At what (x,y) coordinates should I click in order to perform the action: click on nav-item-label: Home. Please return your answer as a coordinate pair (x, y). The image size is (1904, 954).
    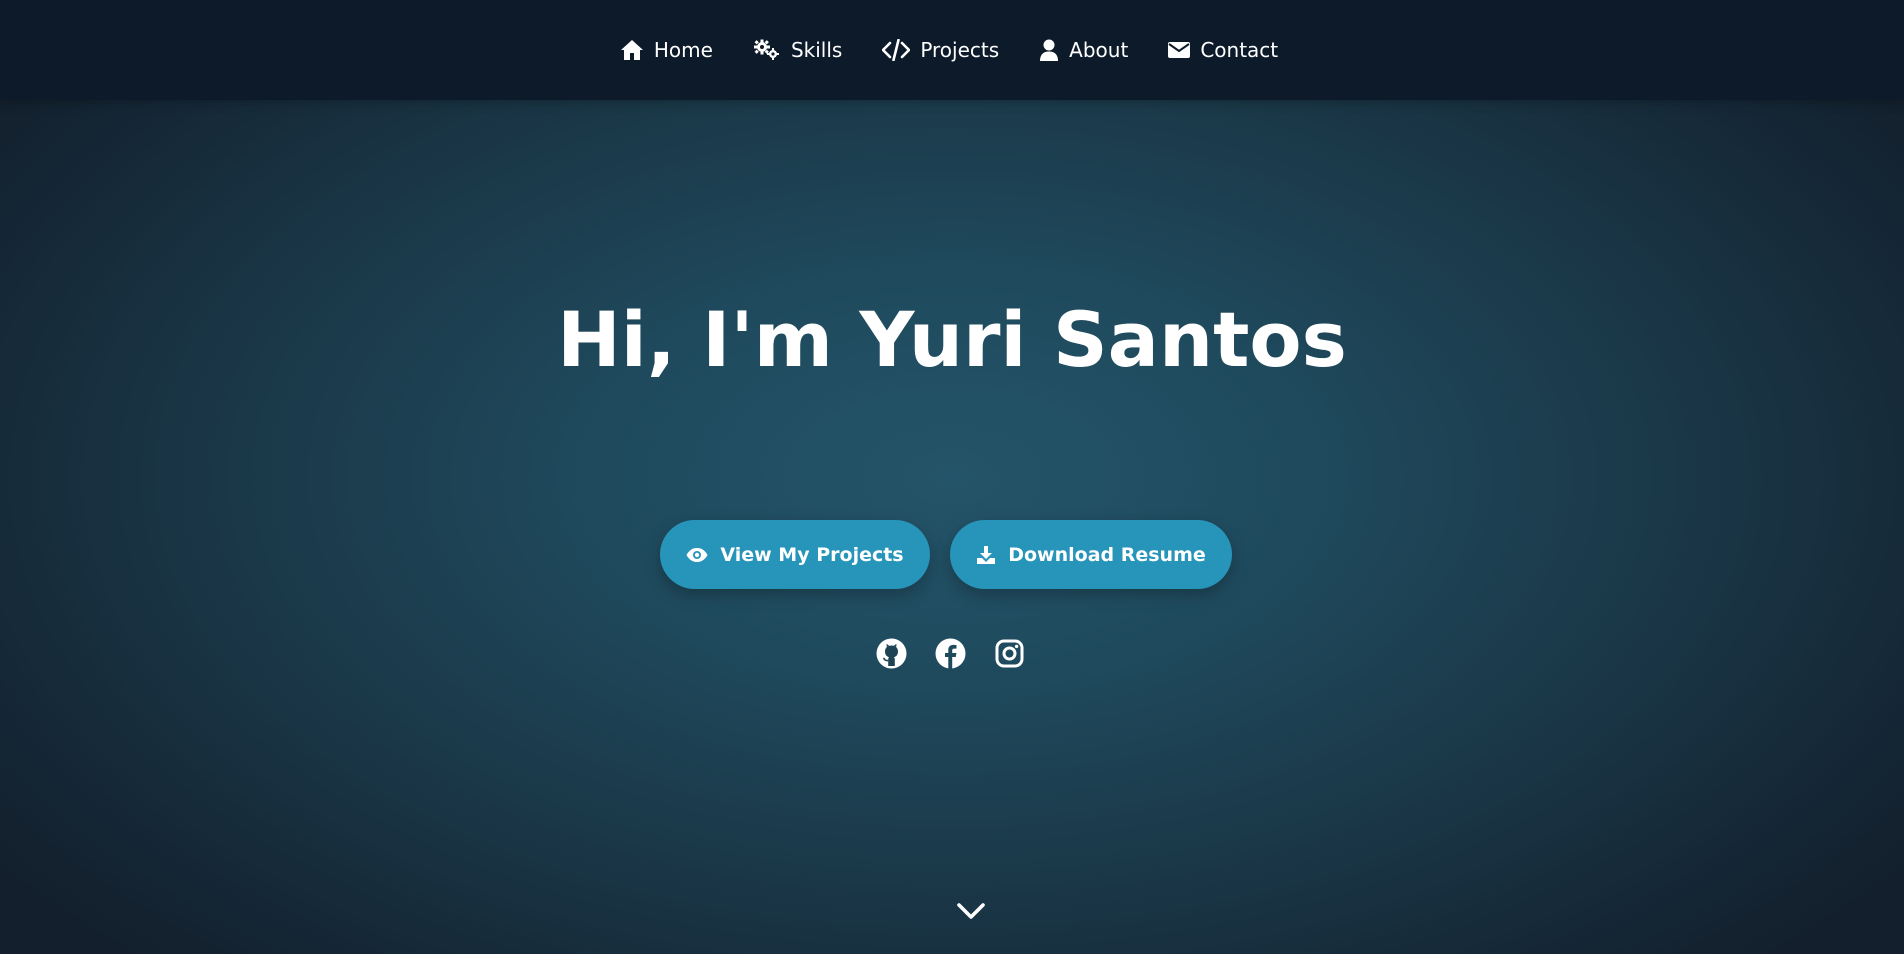
    Looking at the image, I should click on (683, 50).